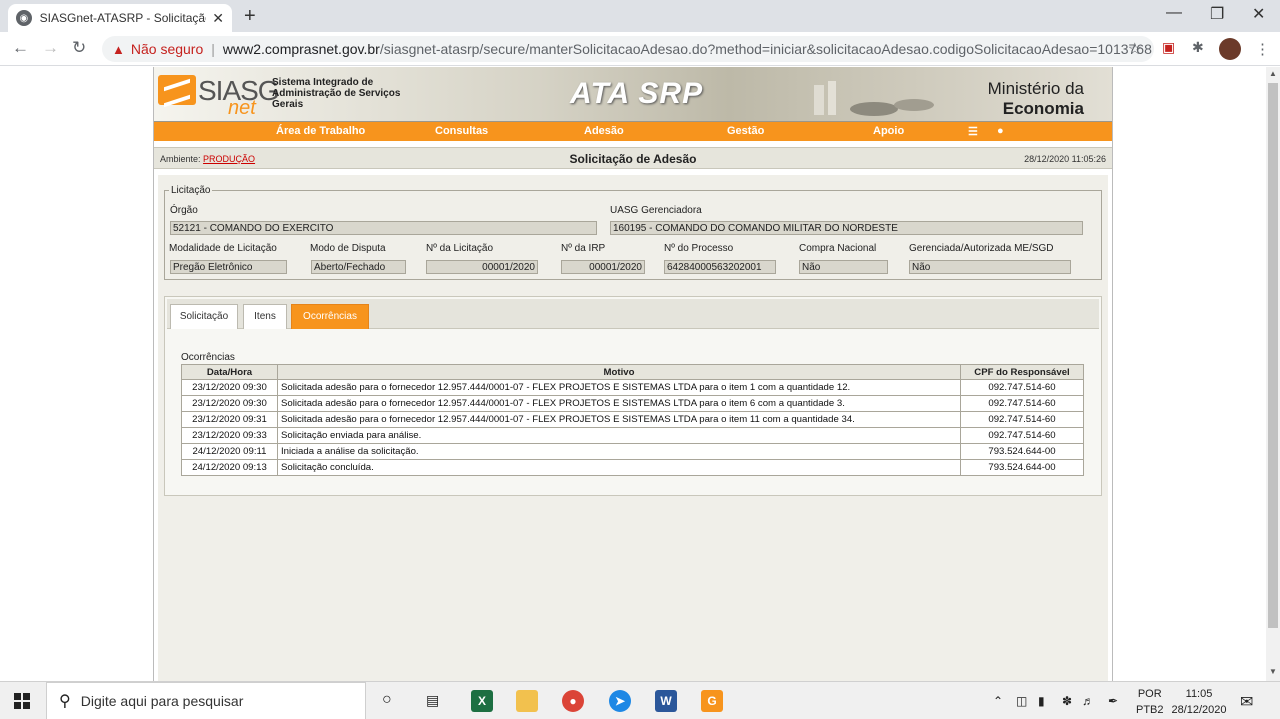 This screenshot has width=1280, height=719. I want to click on menu-adesao: Adesão, so click(604, 131).